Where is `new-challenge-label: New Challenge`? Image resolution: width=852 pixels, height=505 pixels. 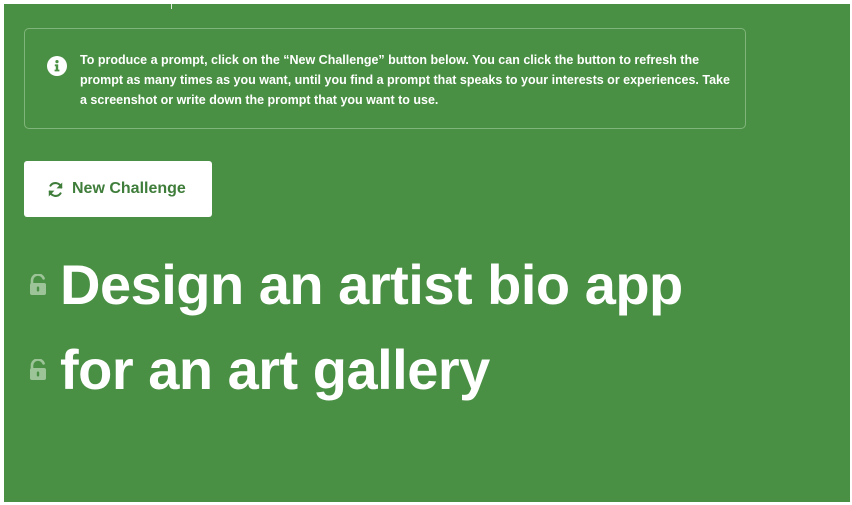 new-challenge-label: New Challenge is located at coordinates (129, 188).